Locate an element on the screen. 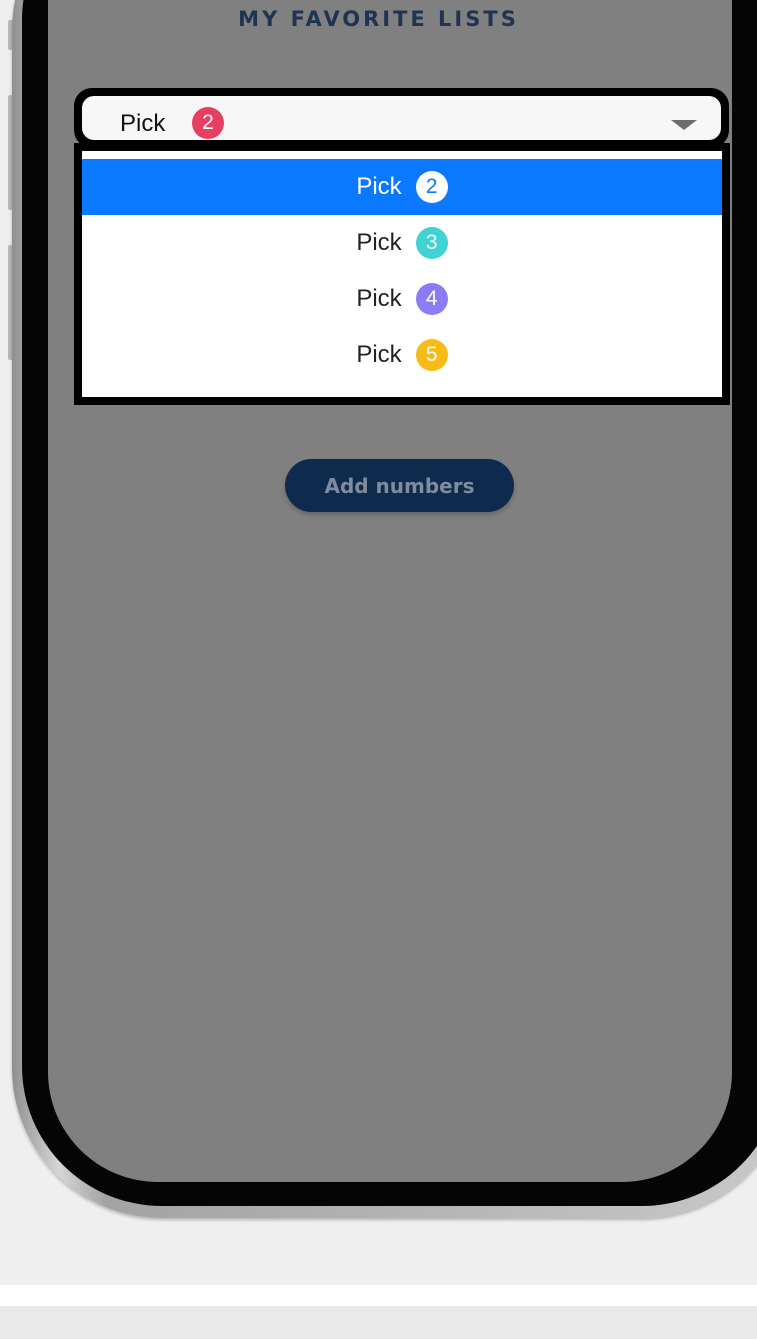  list-select-badge: 2 is located at coordinates (208, 123).